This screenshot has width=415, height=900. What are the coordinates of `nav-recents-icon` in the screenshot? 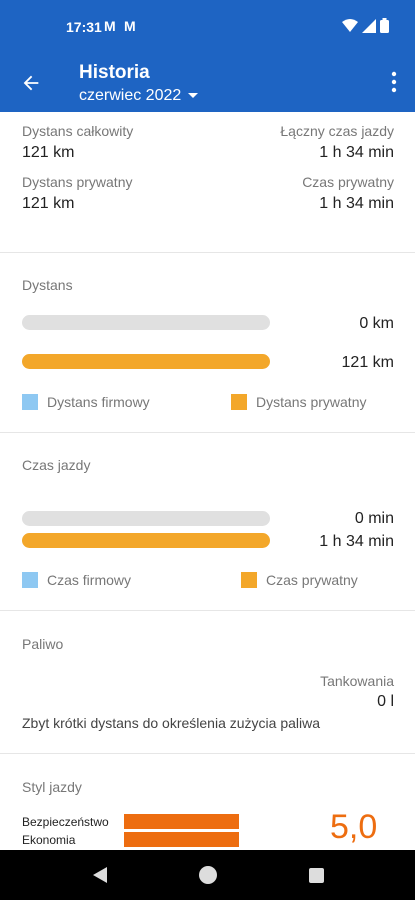 It's located at (316, 875).